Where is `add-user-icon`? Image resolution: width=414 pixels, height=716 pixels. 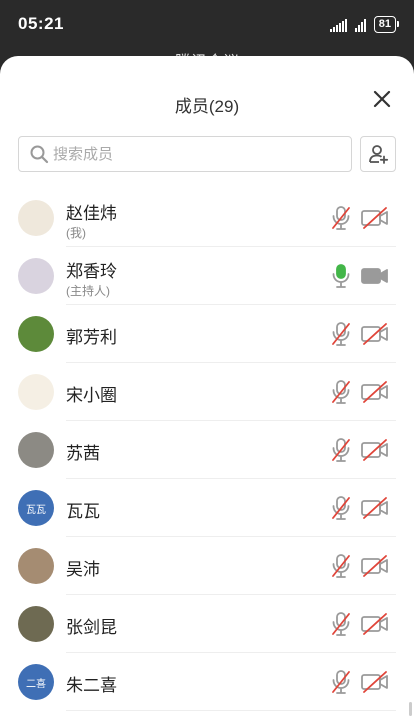 add-user-icon is located at coordinates (379, 154).